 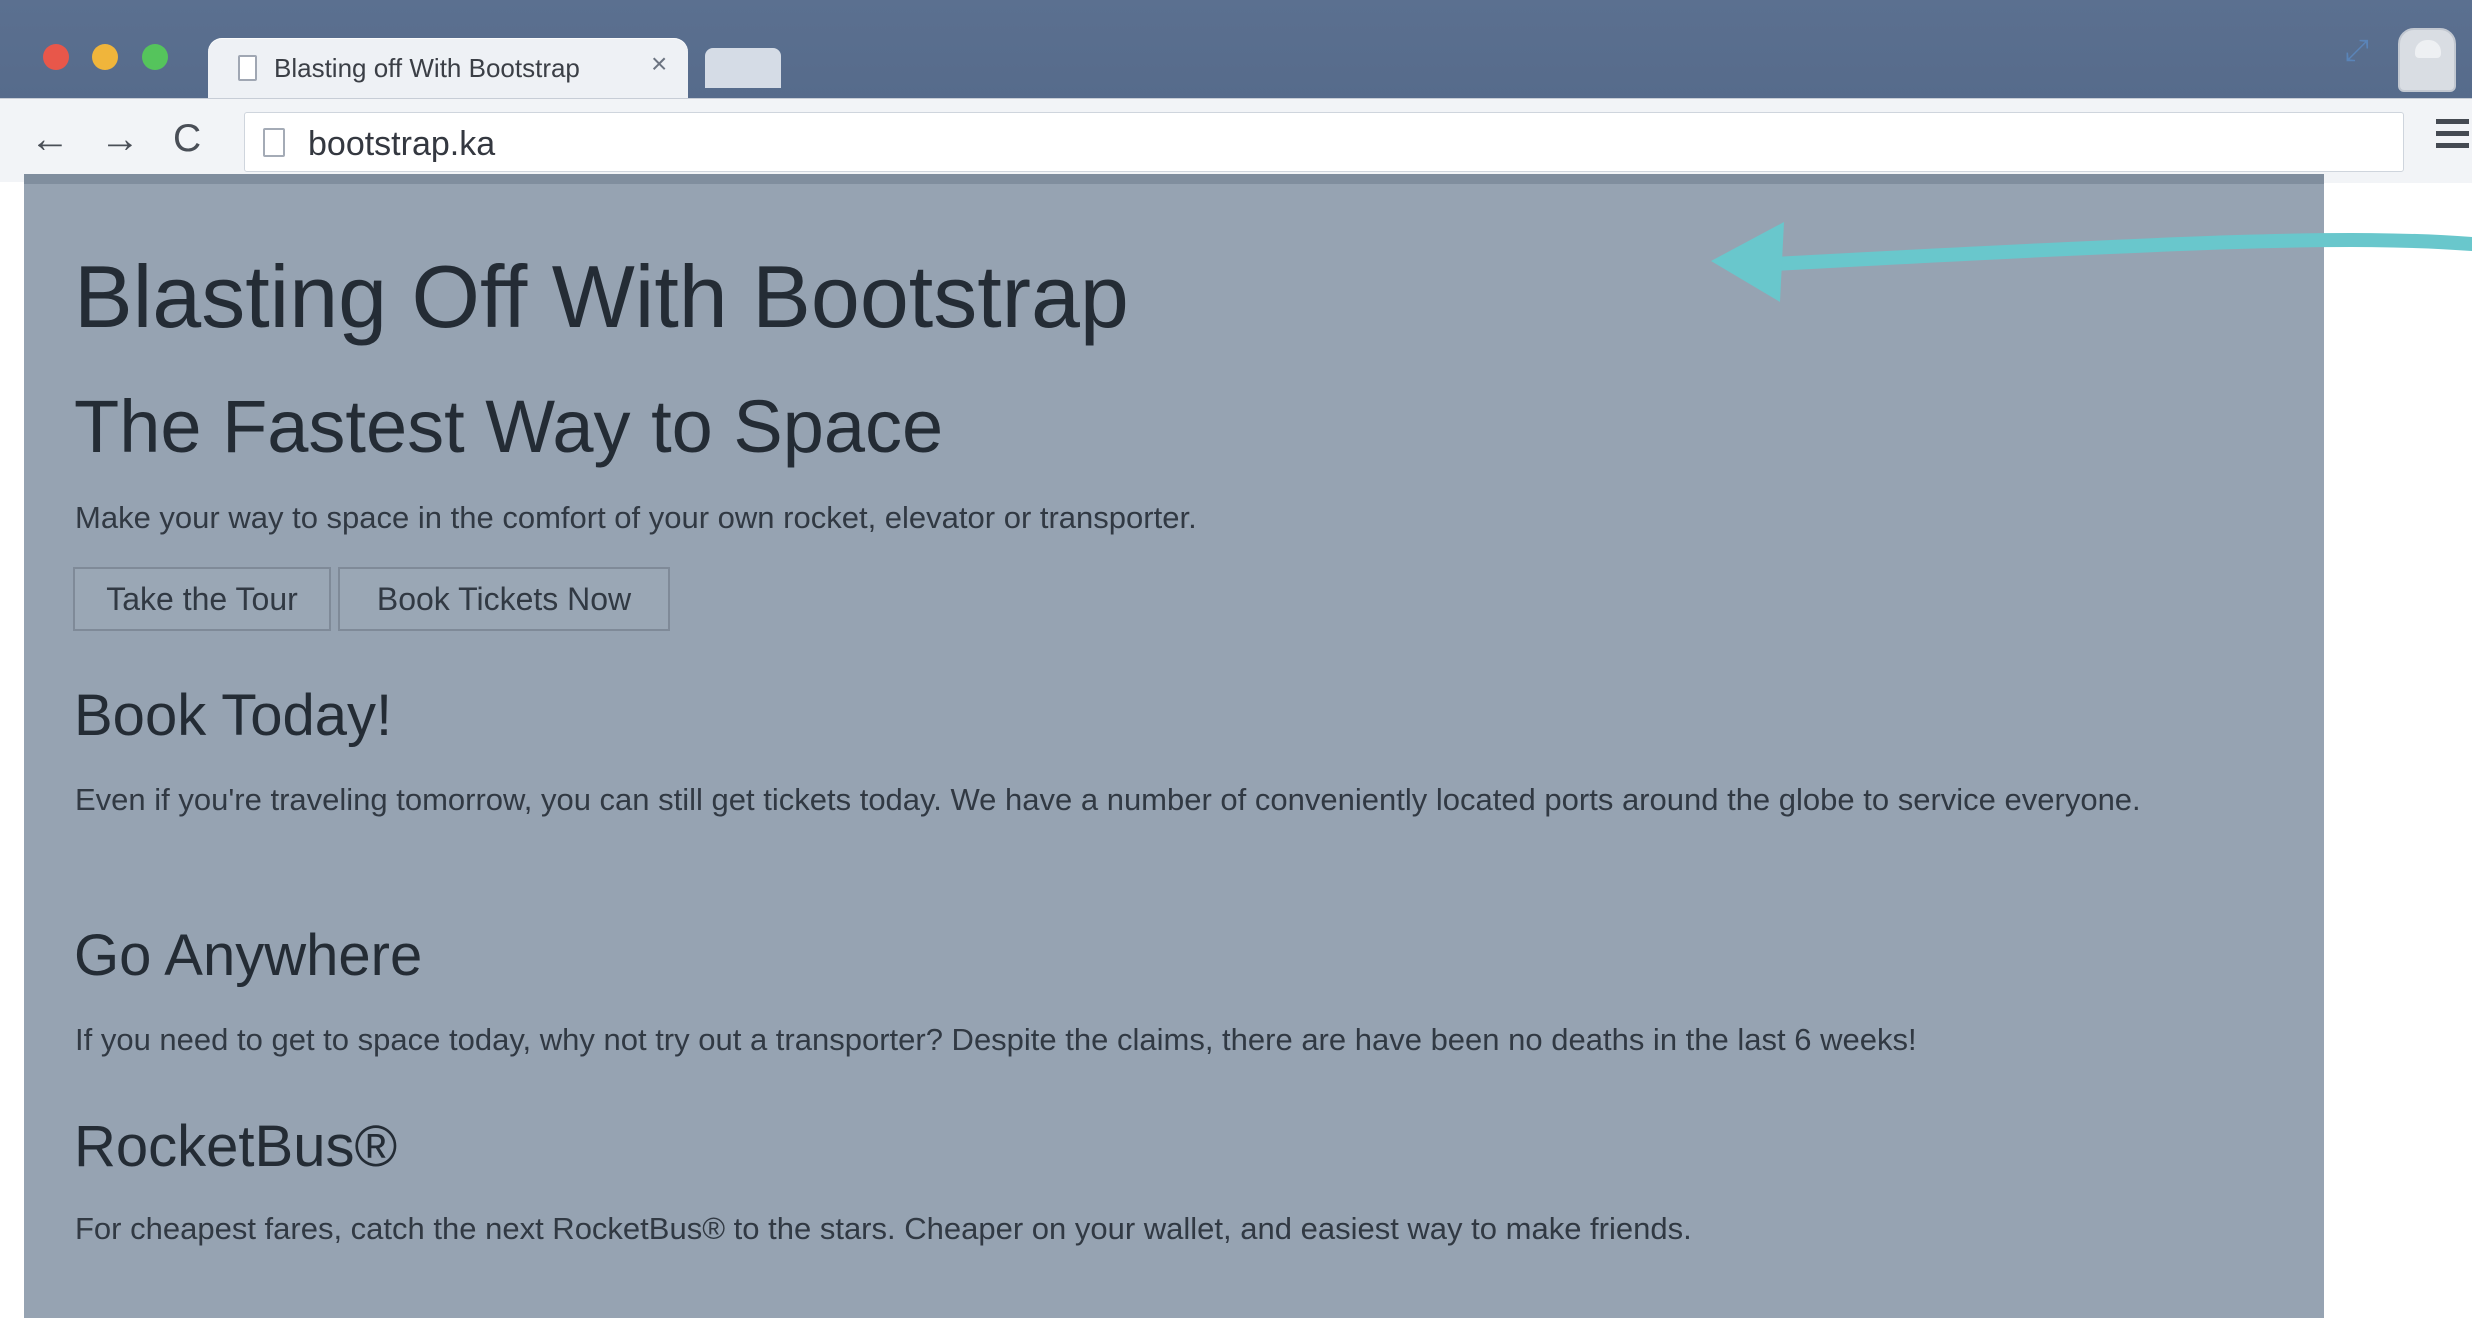 What do you see at coordinates (248, 955) in the screenshot?
I see `section-title-go-anywhere: Go Anywhere` at bounding box center [248, 955].